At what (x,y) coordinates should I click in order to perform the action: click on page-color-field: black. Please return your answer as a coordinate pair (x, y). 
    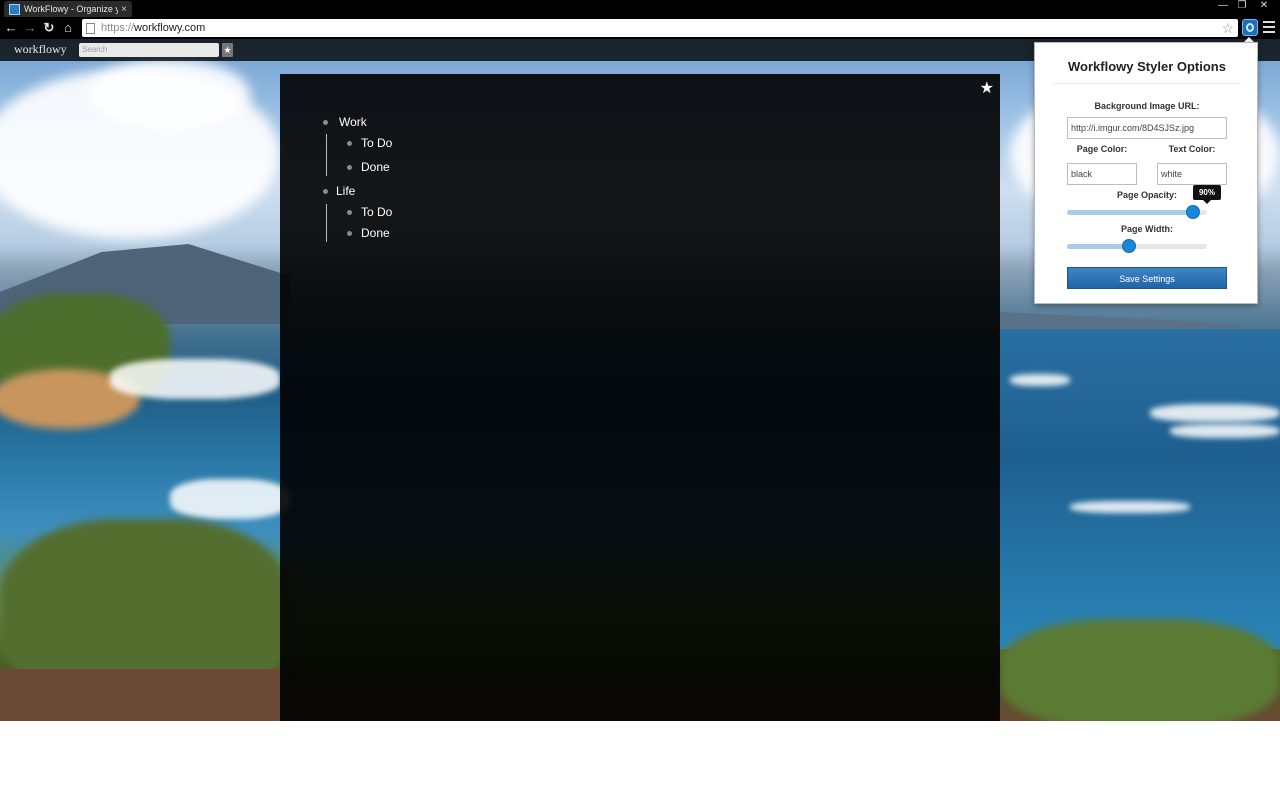
    Looking at the image, I should click on (1102, 174).